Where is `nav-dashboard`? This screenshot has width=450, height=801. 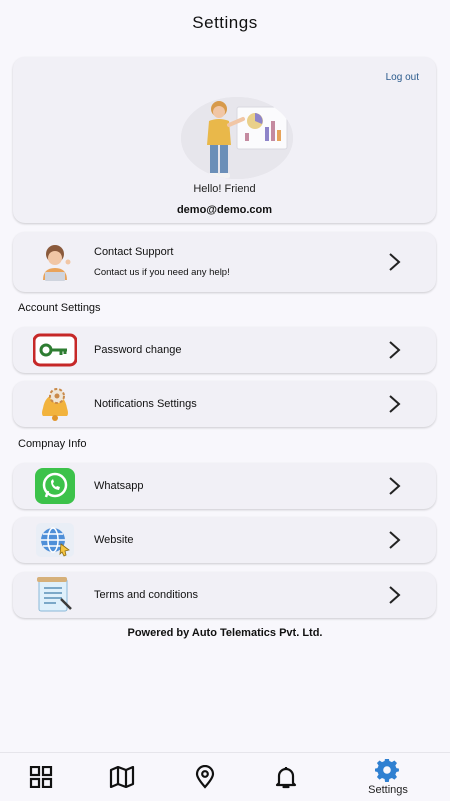
nav-dashboard is located at coordinates (41, 777).